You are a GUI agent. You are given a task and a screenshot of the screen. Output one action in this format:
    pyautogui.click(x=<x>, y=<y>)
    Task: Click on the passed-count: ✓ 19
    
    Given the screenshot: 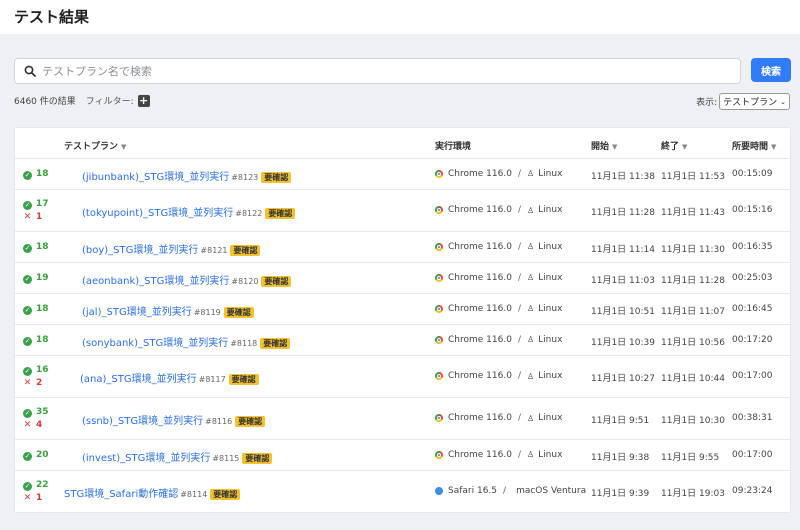 What is the action you would take?
    pyautogui.click(x=36, y=278)
    